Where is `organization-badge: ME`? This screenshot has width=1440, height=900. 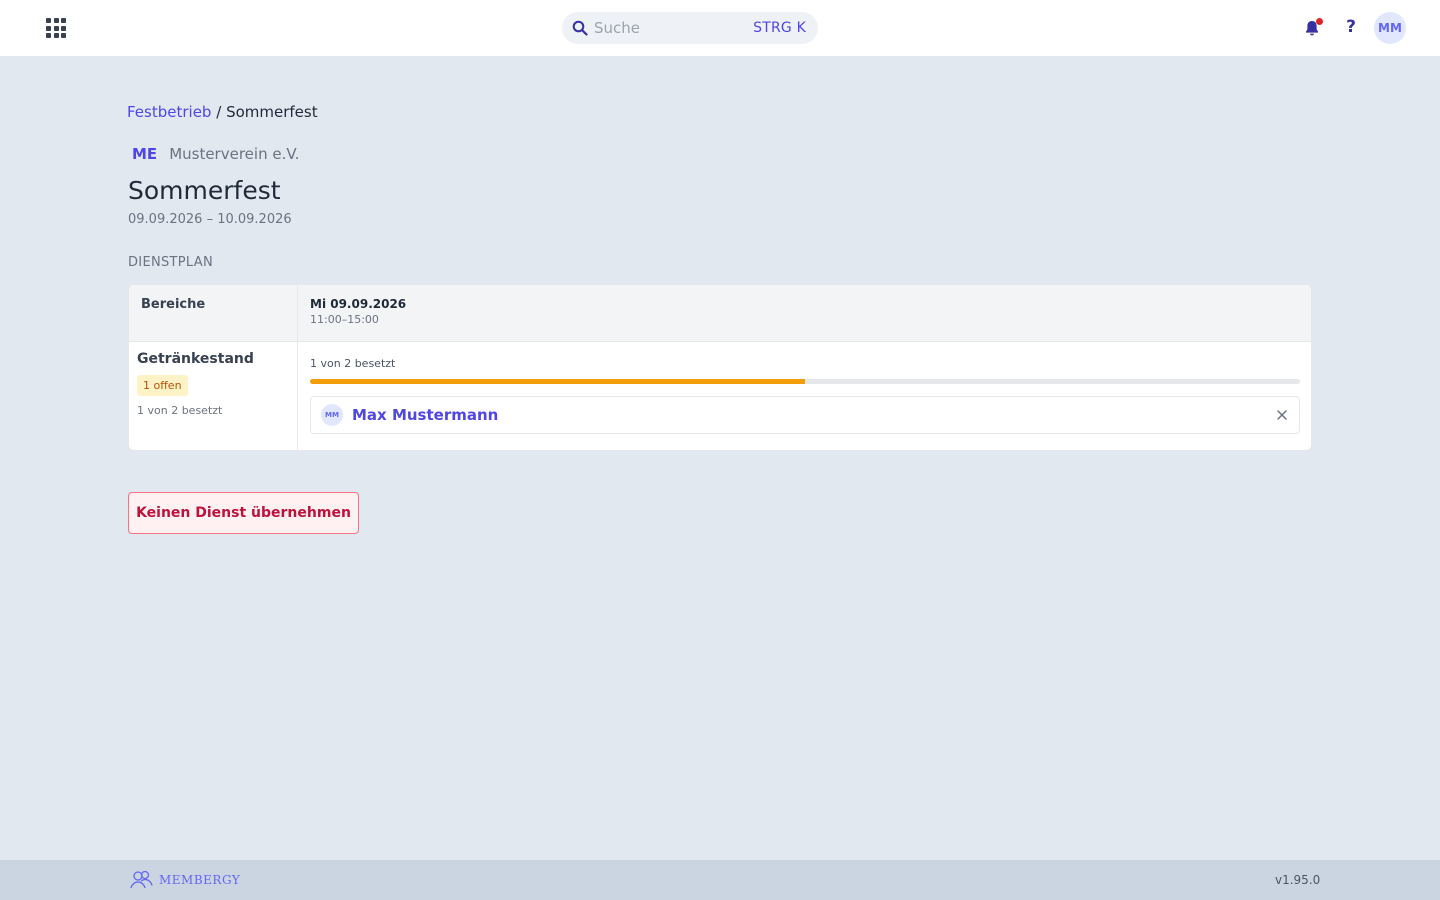
organization-badge: ME is located at coordinates (145, 154).